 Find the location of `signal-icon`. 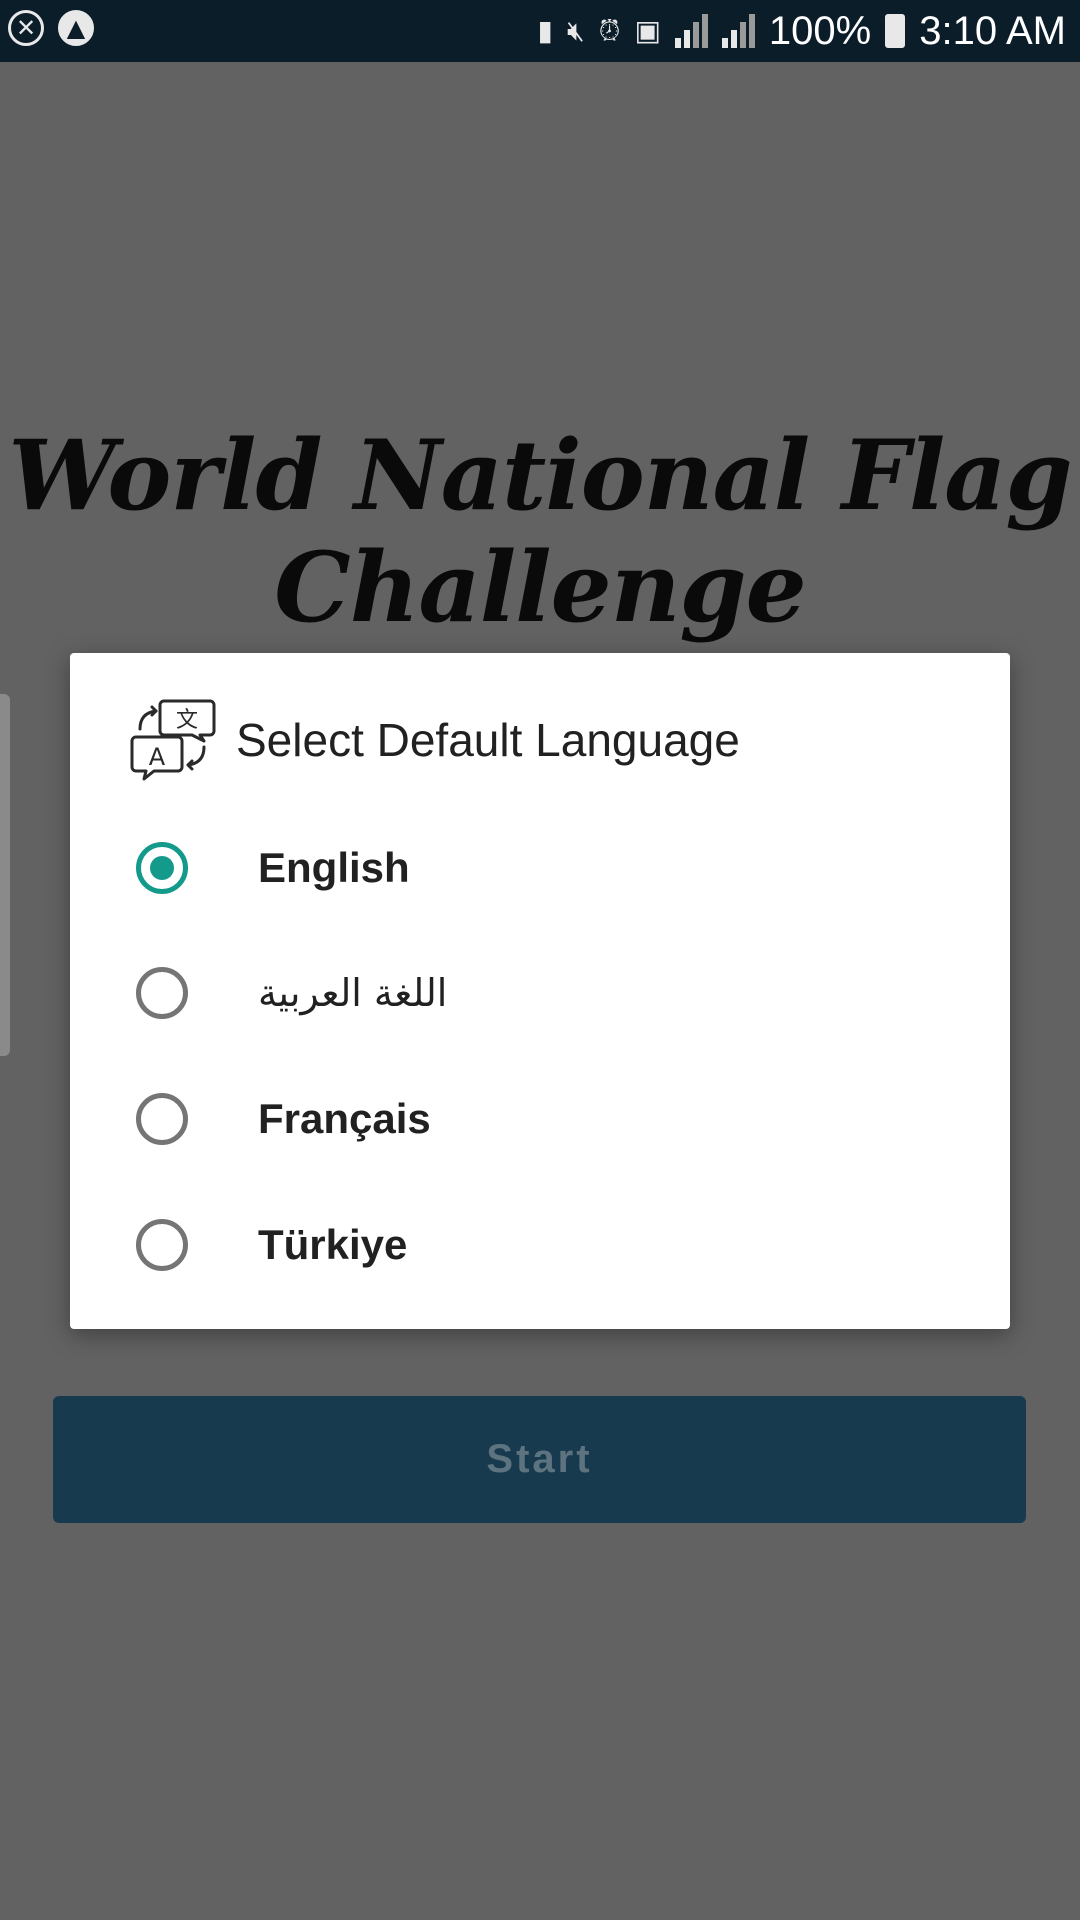

signal-icon is located at coordinates (738, 31).